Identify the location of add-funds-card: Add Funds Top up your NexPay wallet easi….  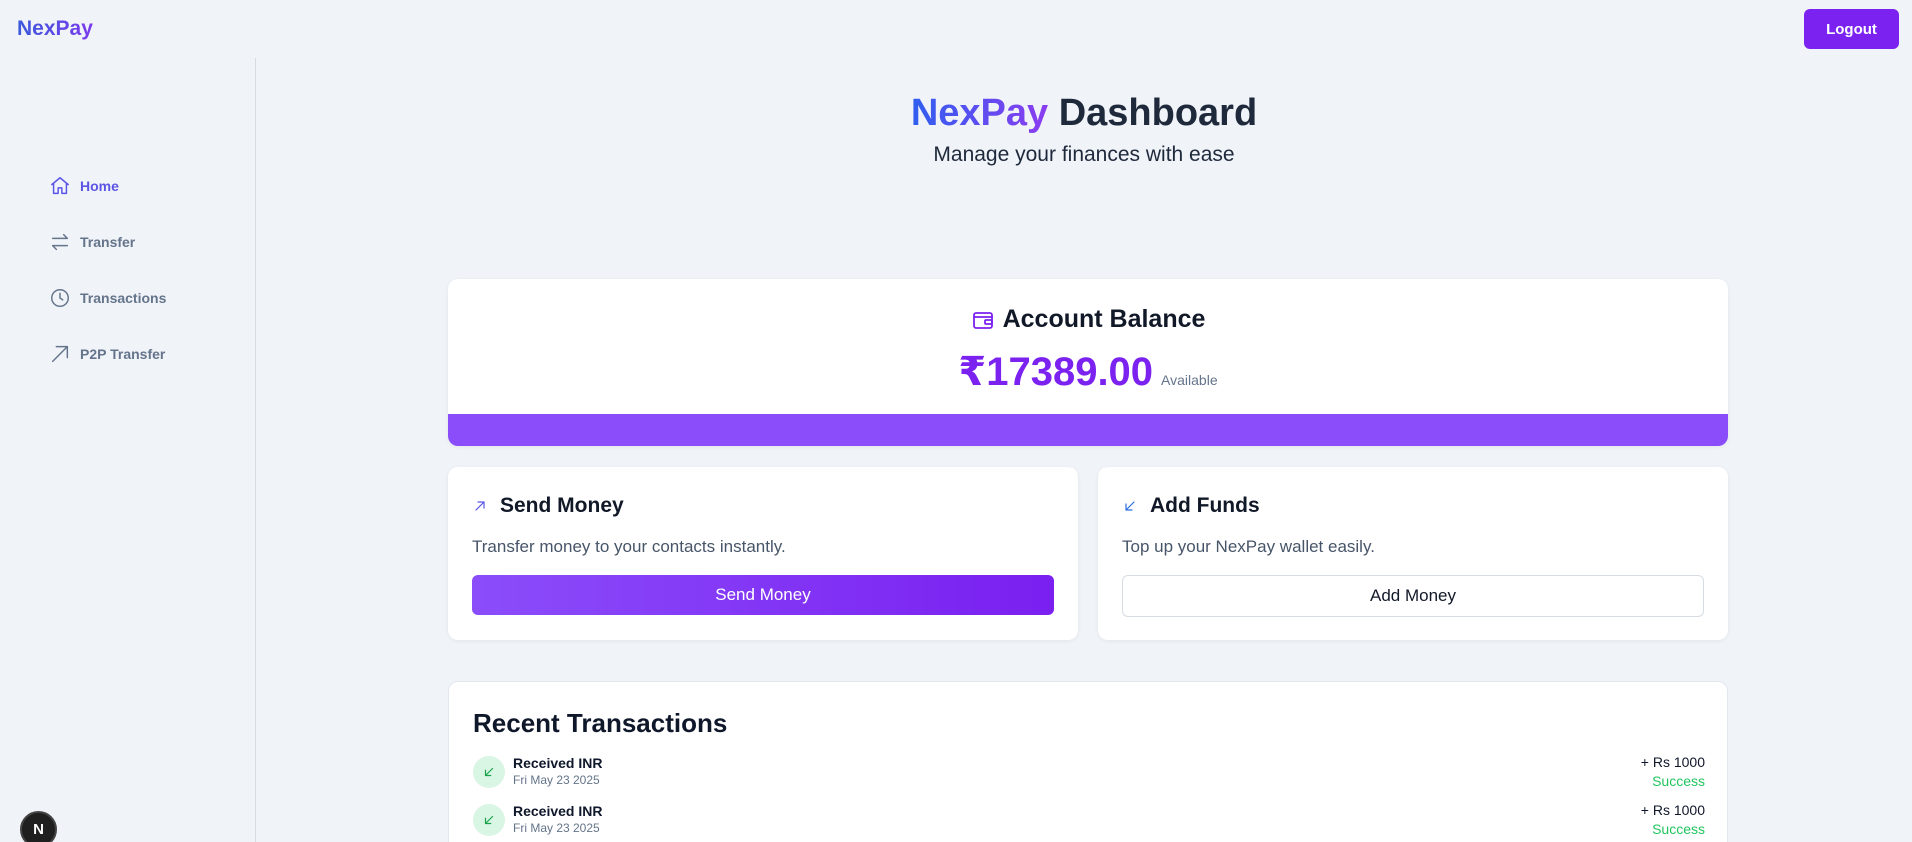
(1413, 553).